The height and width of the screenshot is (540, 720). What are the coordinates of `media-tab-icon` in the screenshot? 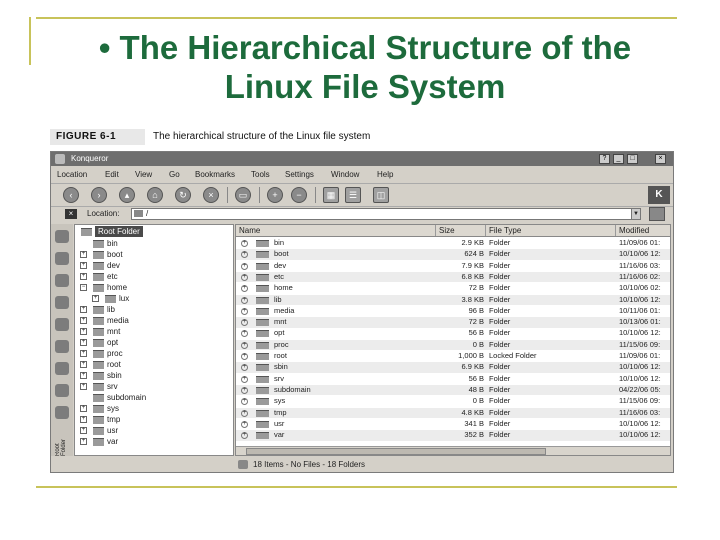 It's located at (62, 324).